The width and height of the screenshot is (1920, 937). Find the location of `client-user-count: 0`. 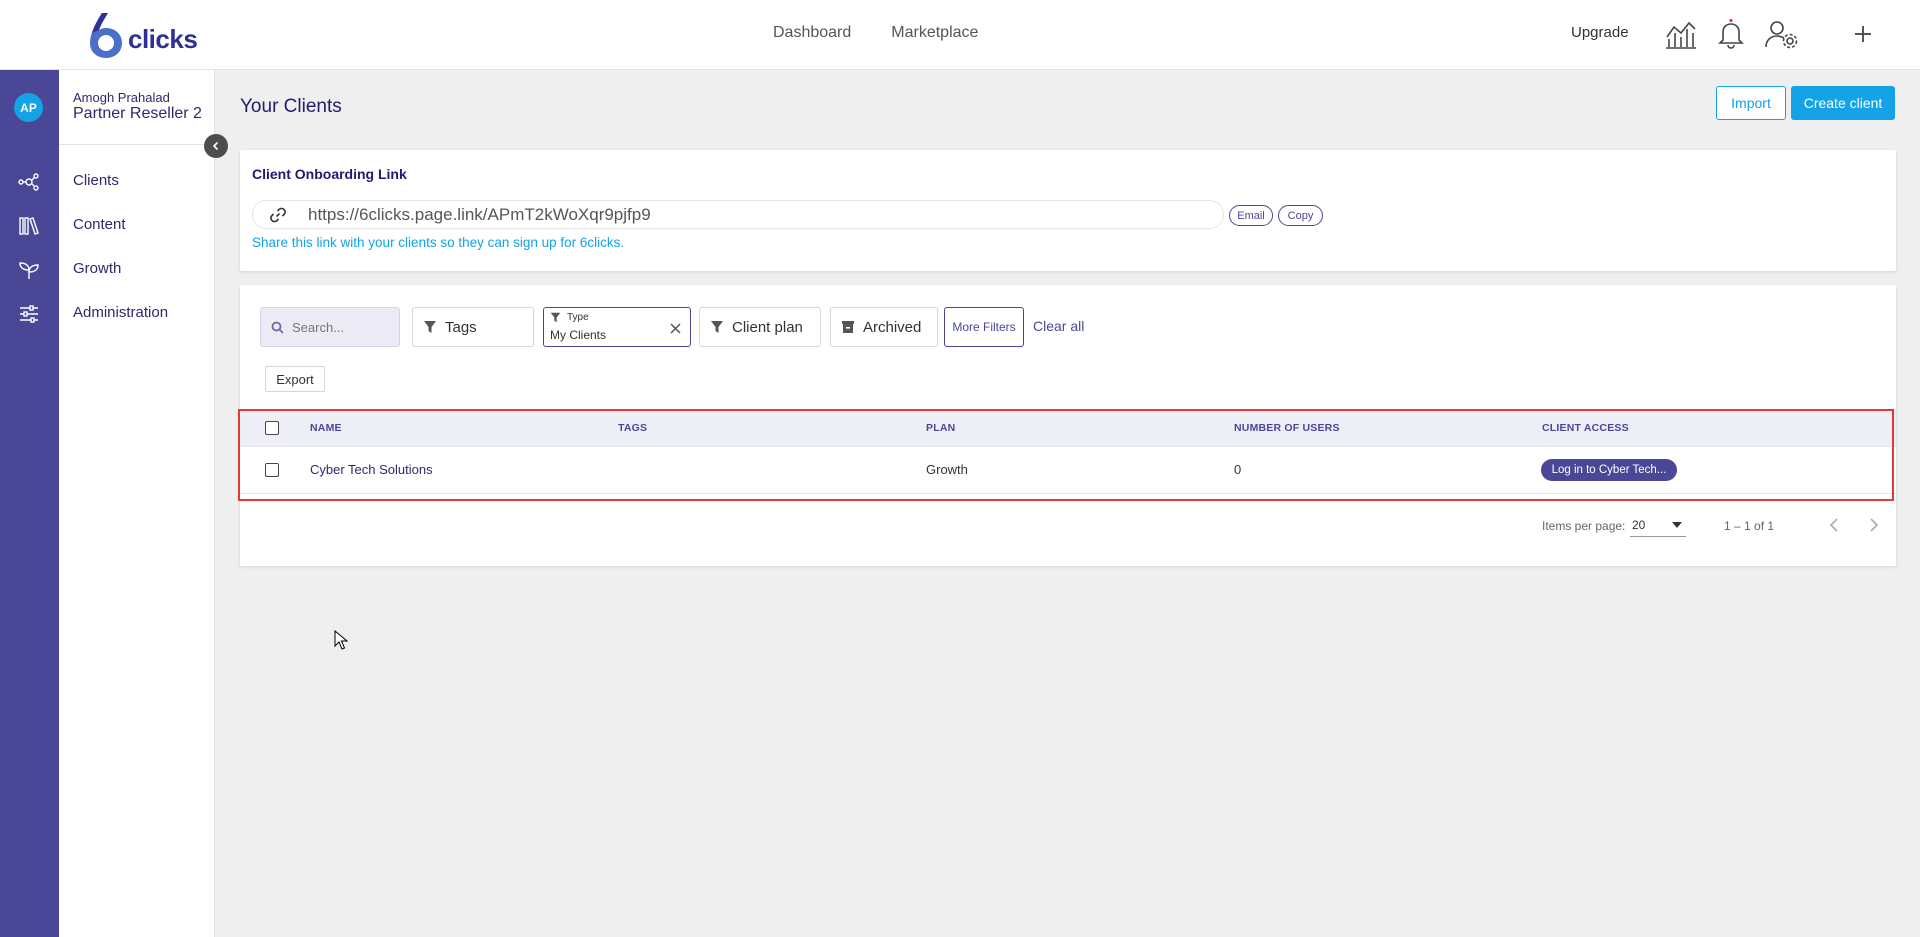

client-user-count: 0 is located at coordinates (1238, 469).